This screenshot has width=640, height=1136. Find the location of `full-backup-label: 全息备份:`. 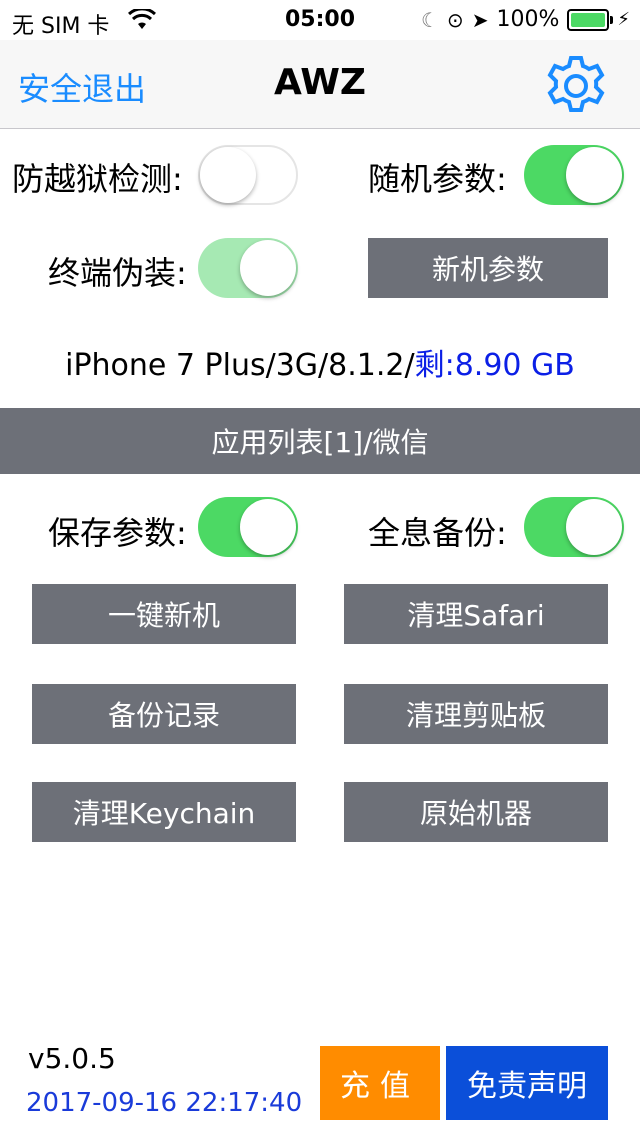

full-backup-label: 全息备份: is located at coordinates (437, 533).